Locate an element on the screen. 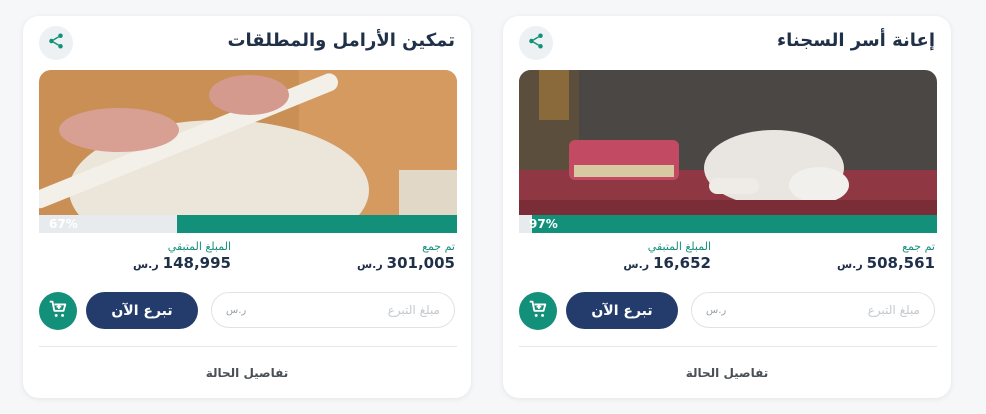 This screenshot has height=414, width=986. progress-percent: 97% is located at coordinates (543, 224).